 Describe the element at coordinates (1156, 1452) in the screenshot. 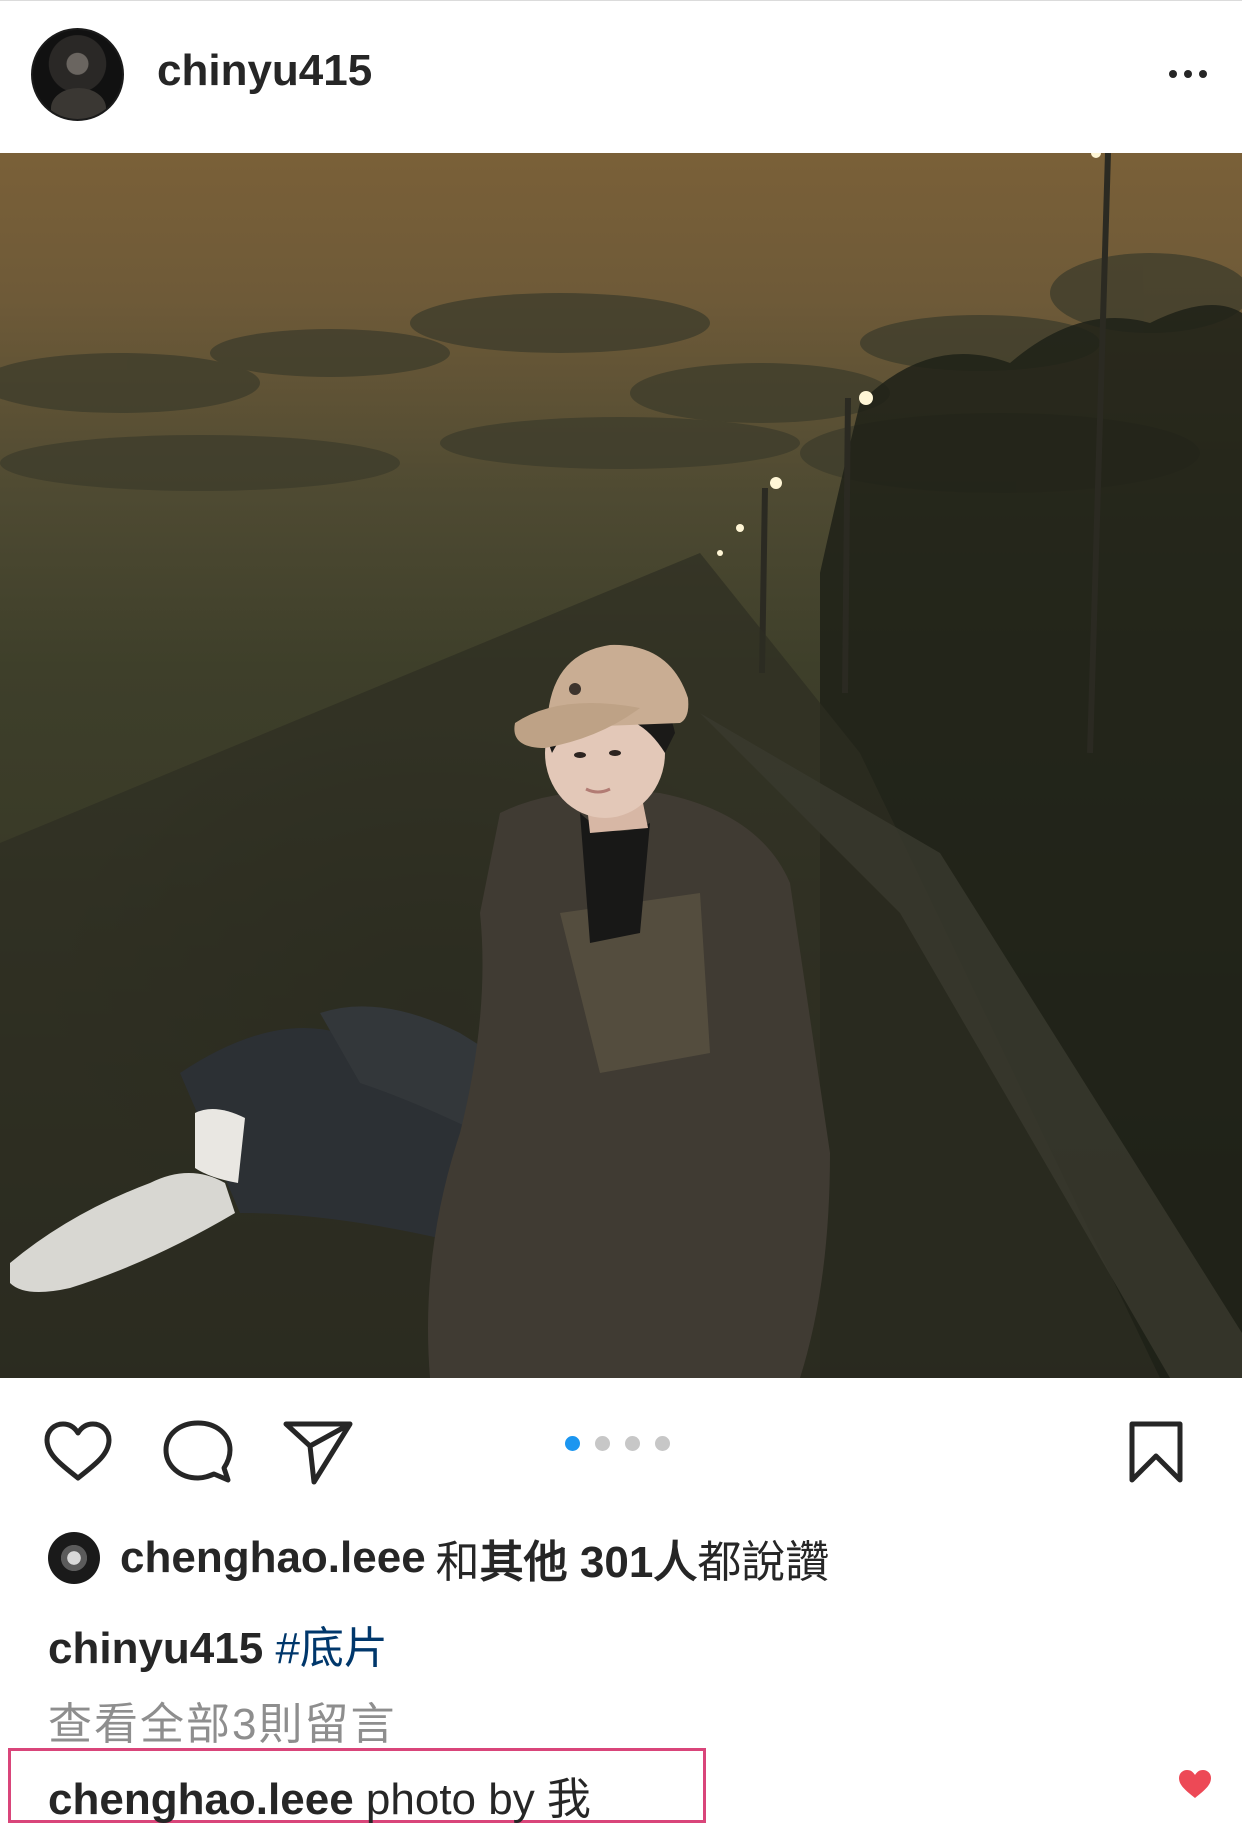

I see `bookmark-icon` at that location.